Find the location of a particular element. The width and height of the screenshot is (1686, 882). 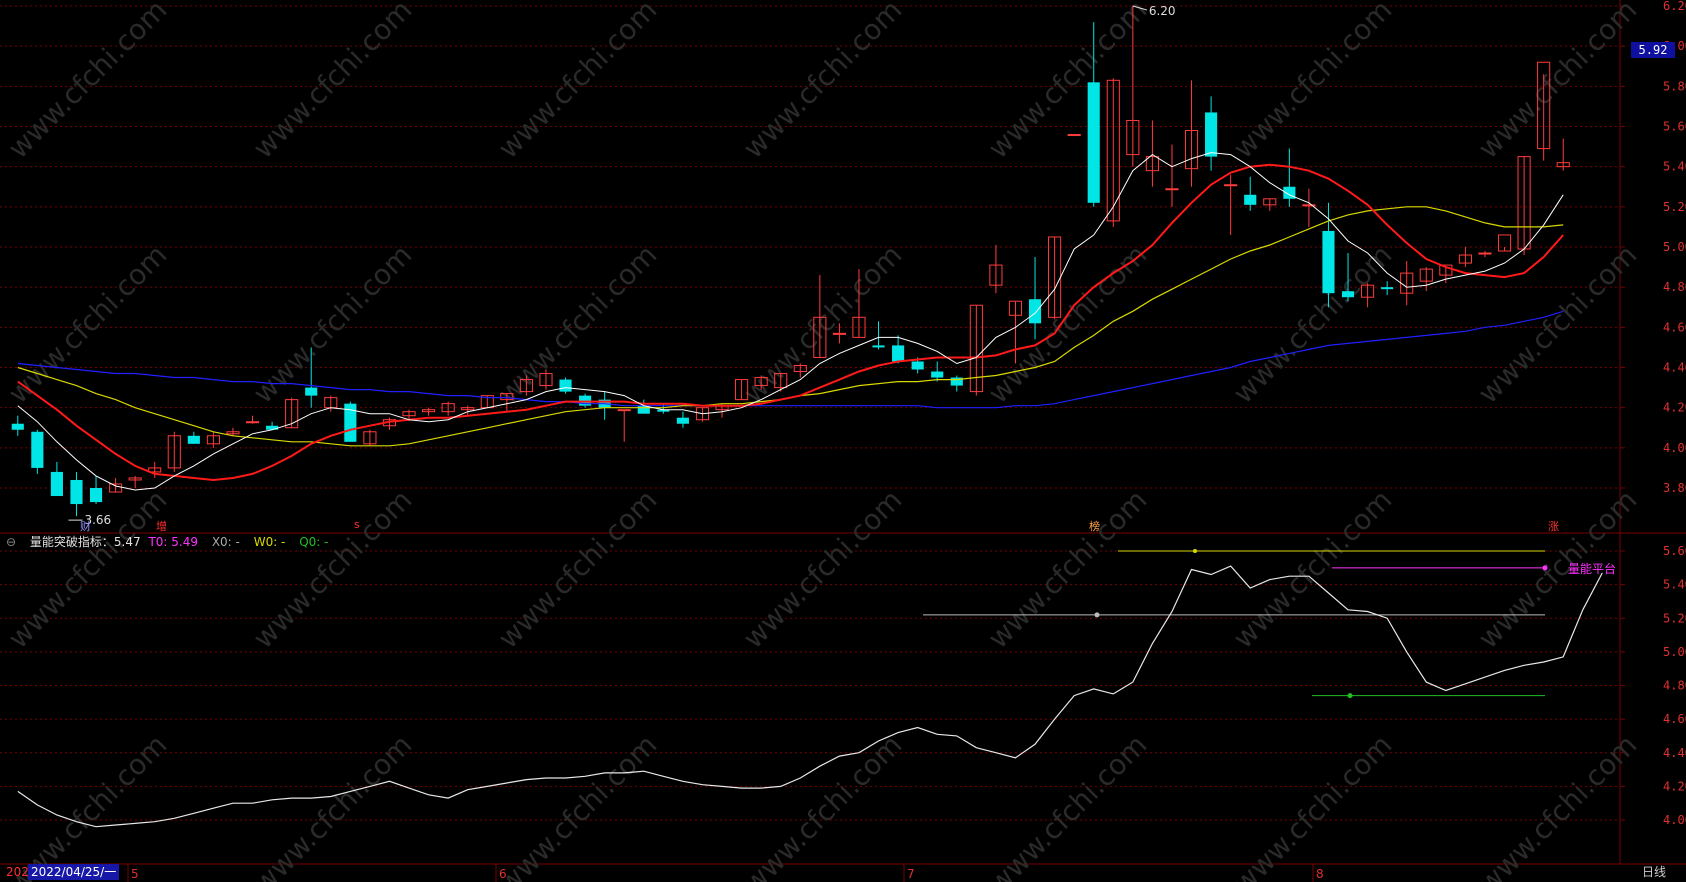

indicator-axis-label: 5.60 is located at coordinates (1674, 551).